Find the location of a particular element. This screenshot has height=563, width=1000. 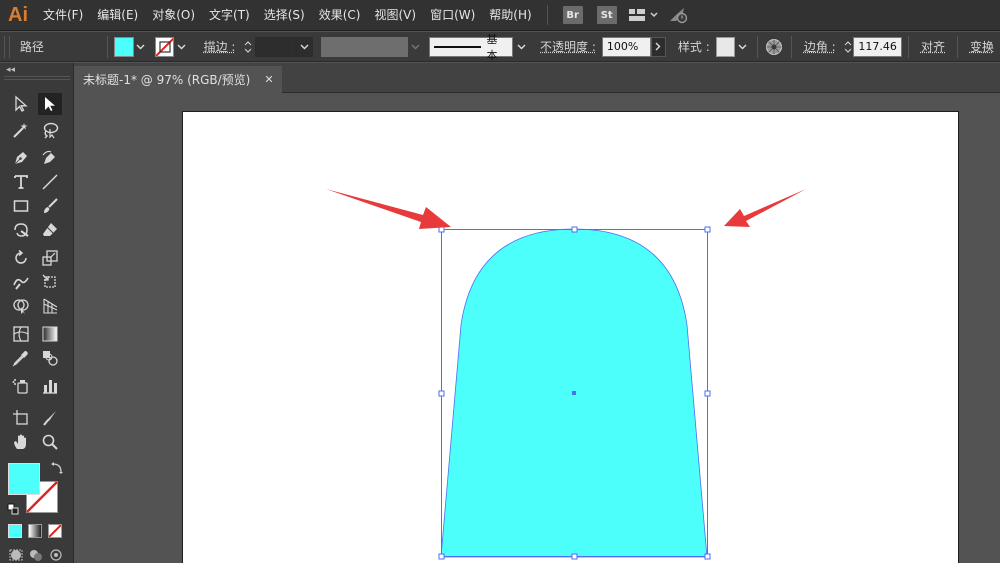

line-icon is located at coordinates (50, 182).